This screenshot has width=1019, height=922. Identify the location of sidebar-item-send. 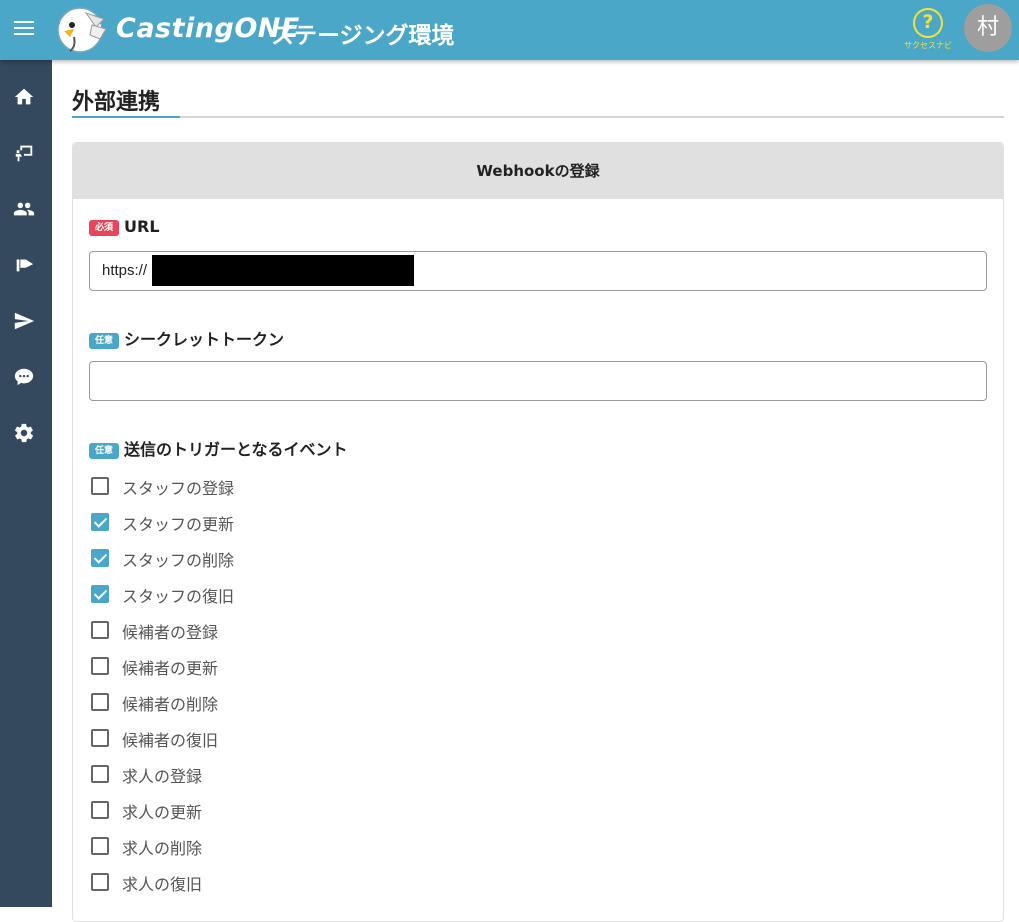
(26, 320).